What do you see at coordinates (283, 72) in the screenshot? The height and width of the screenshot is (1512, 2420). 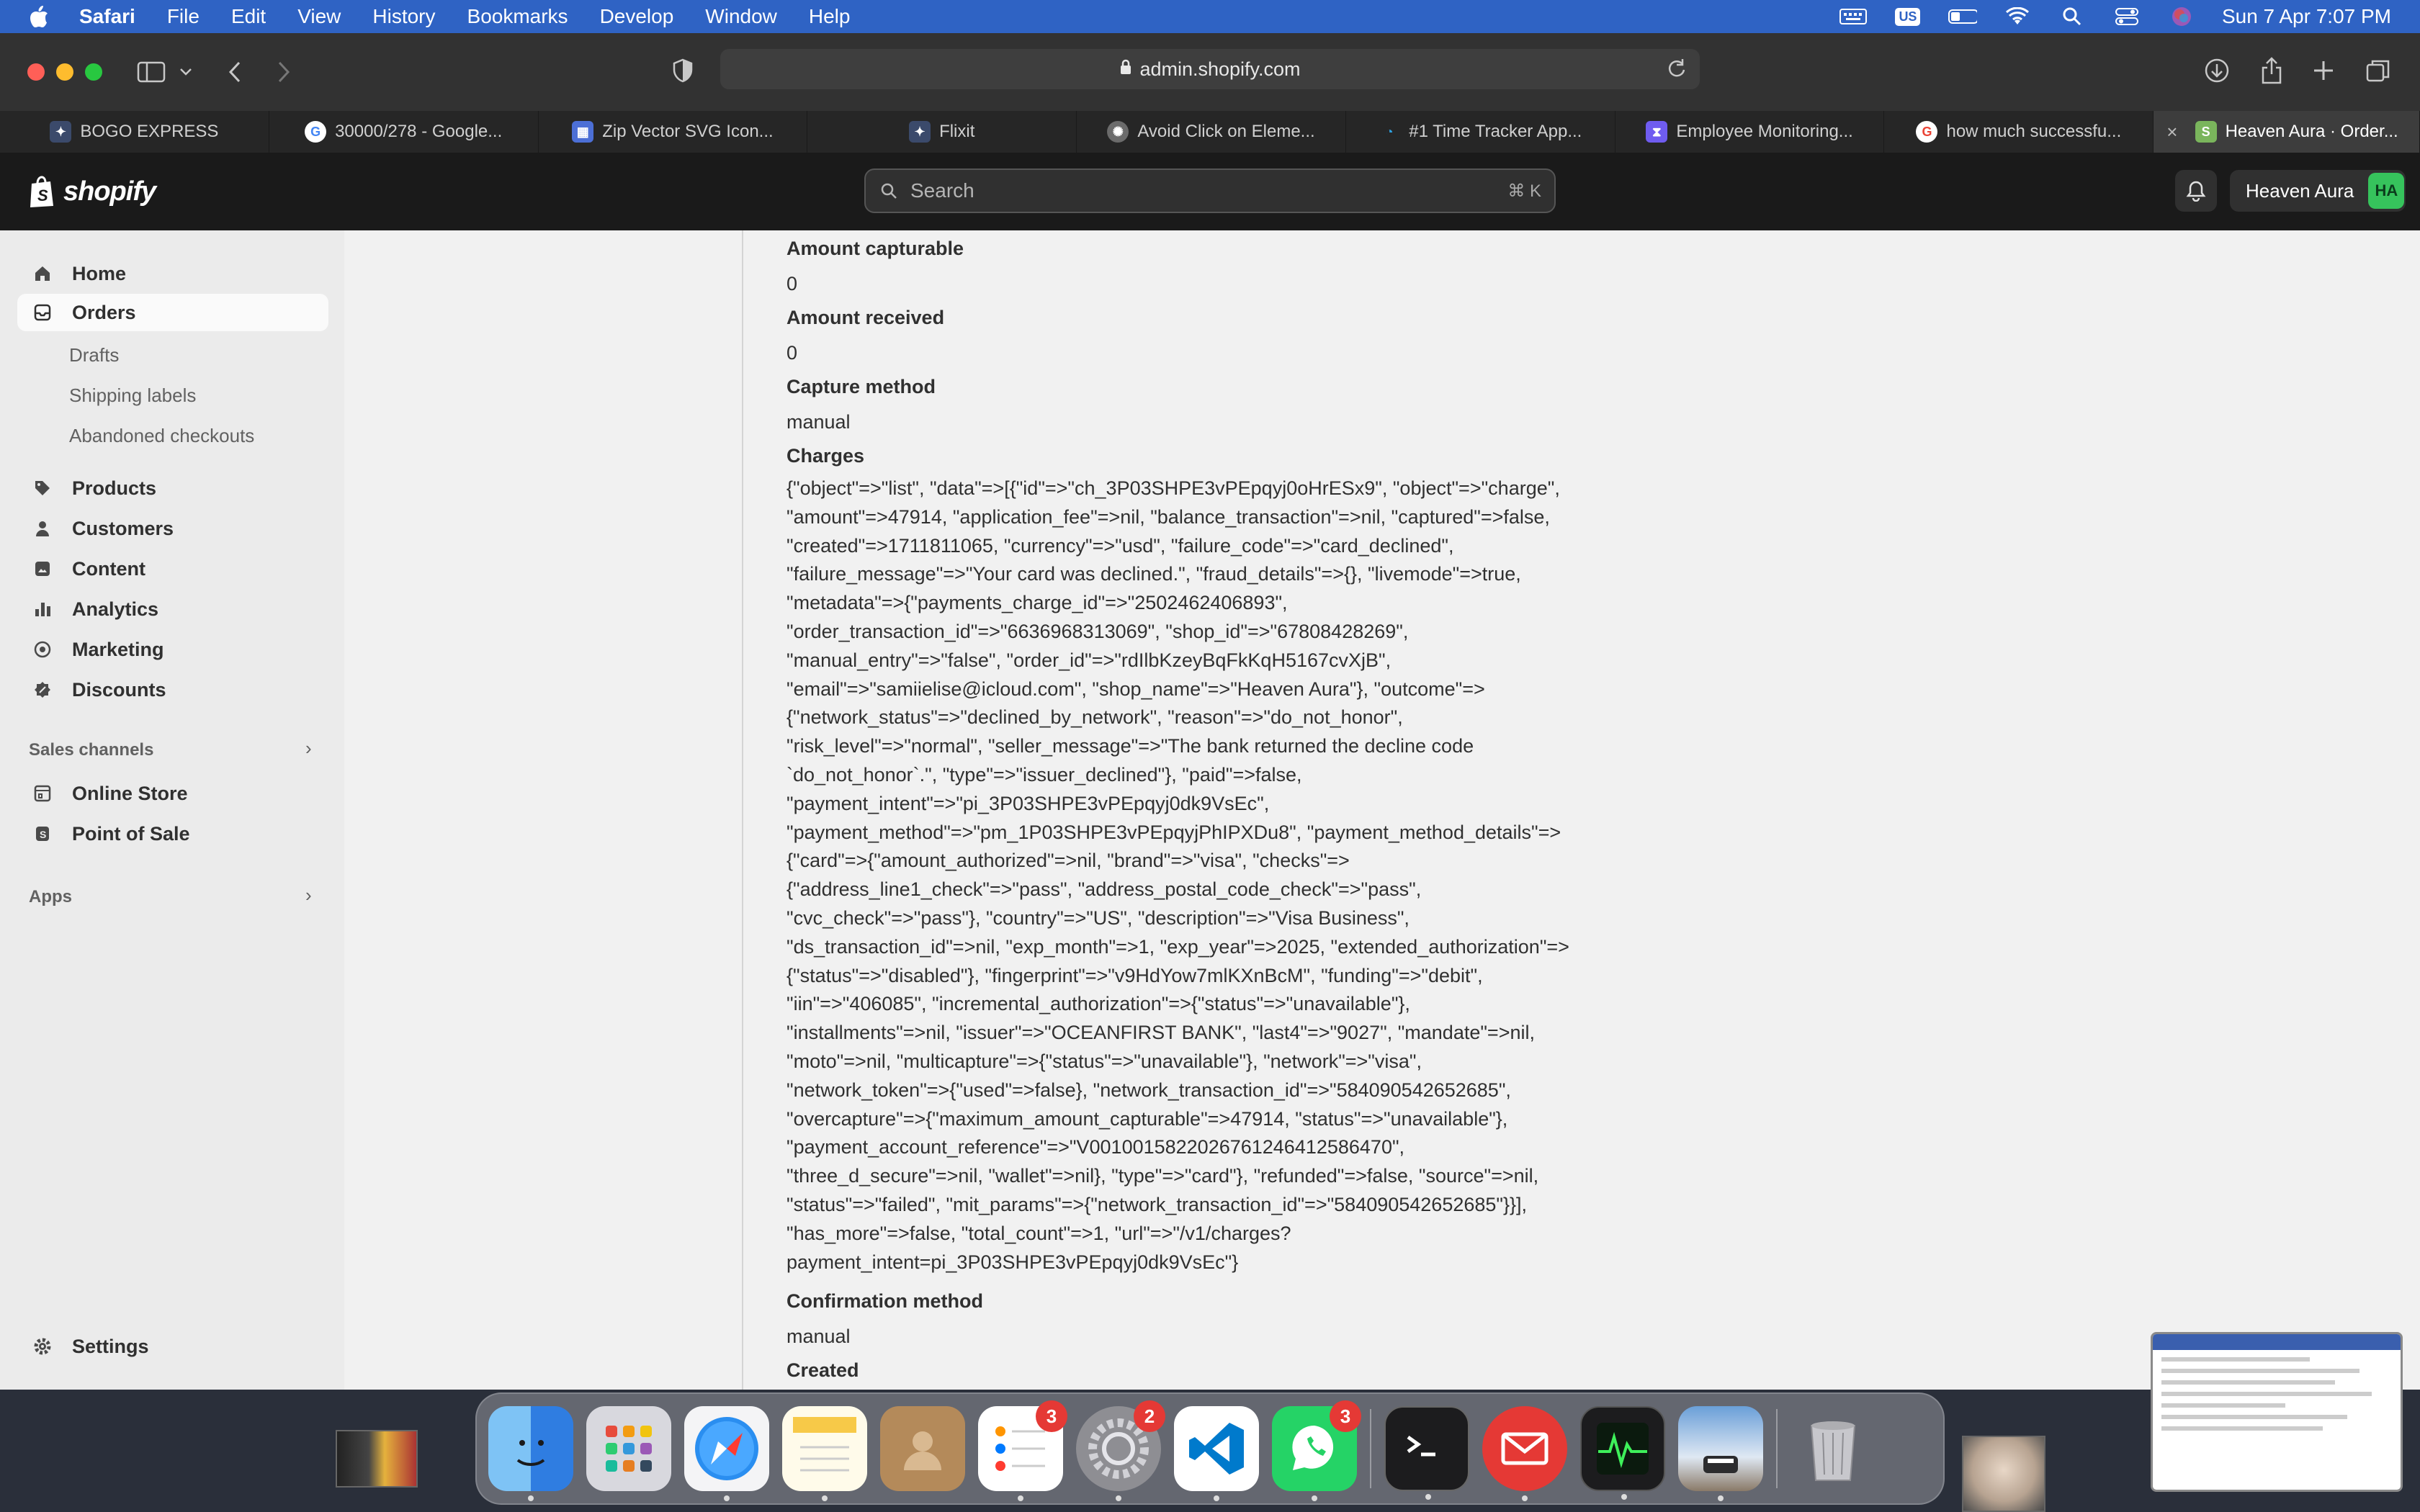 I see `forward-icon` at bounding box center [283, 72].